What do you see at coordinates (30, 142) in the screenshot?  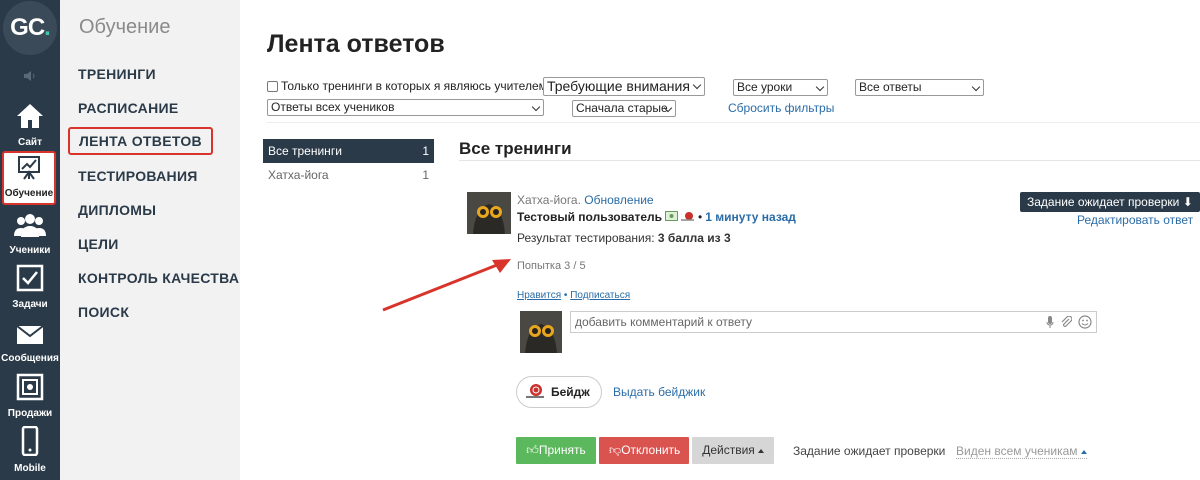 I see `rail-label-site: Сайт` at bounding box center [30, 142].